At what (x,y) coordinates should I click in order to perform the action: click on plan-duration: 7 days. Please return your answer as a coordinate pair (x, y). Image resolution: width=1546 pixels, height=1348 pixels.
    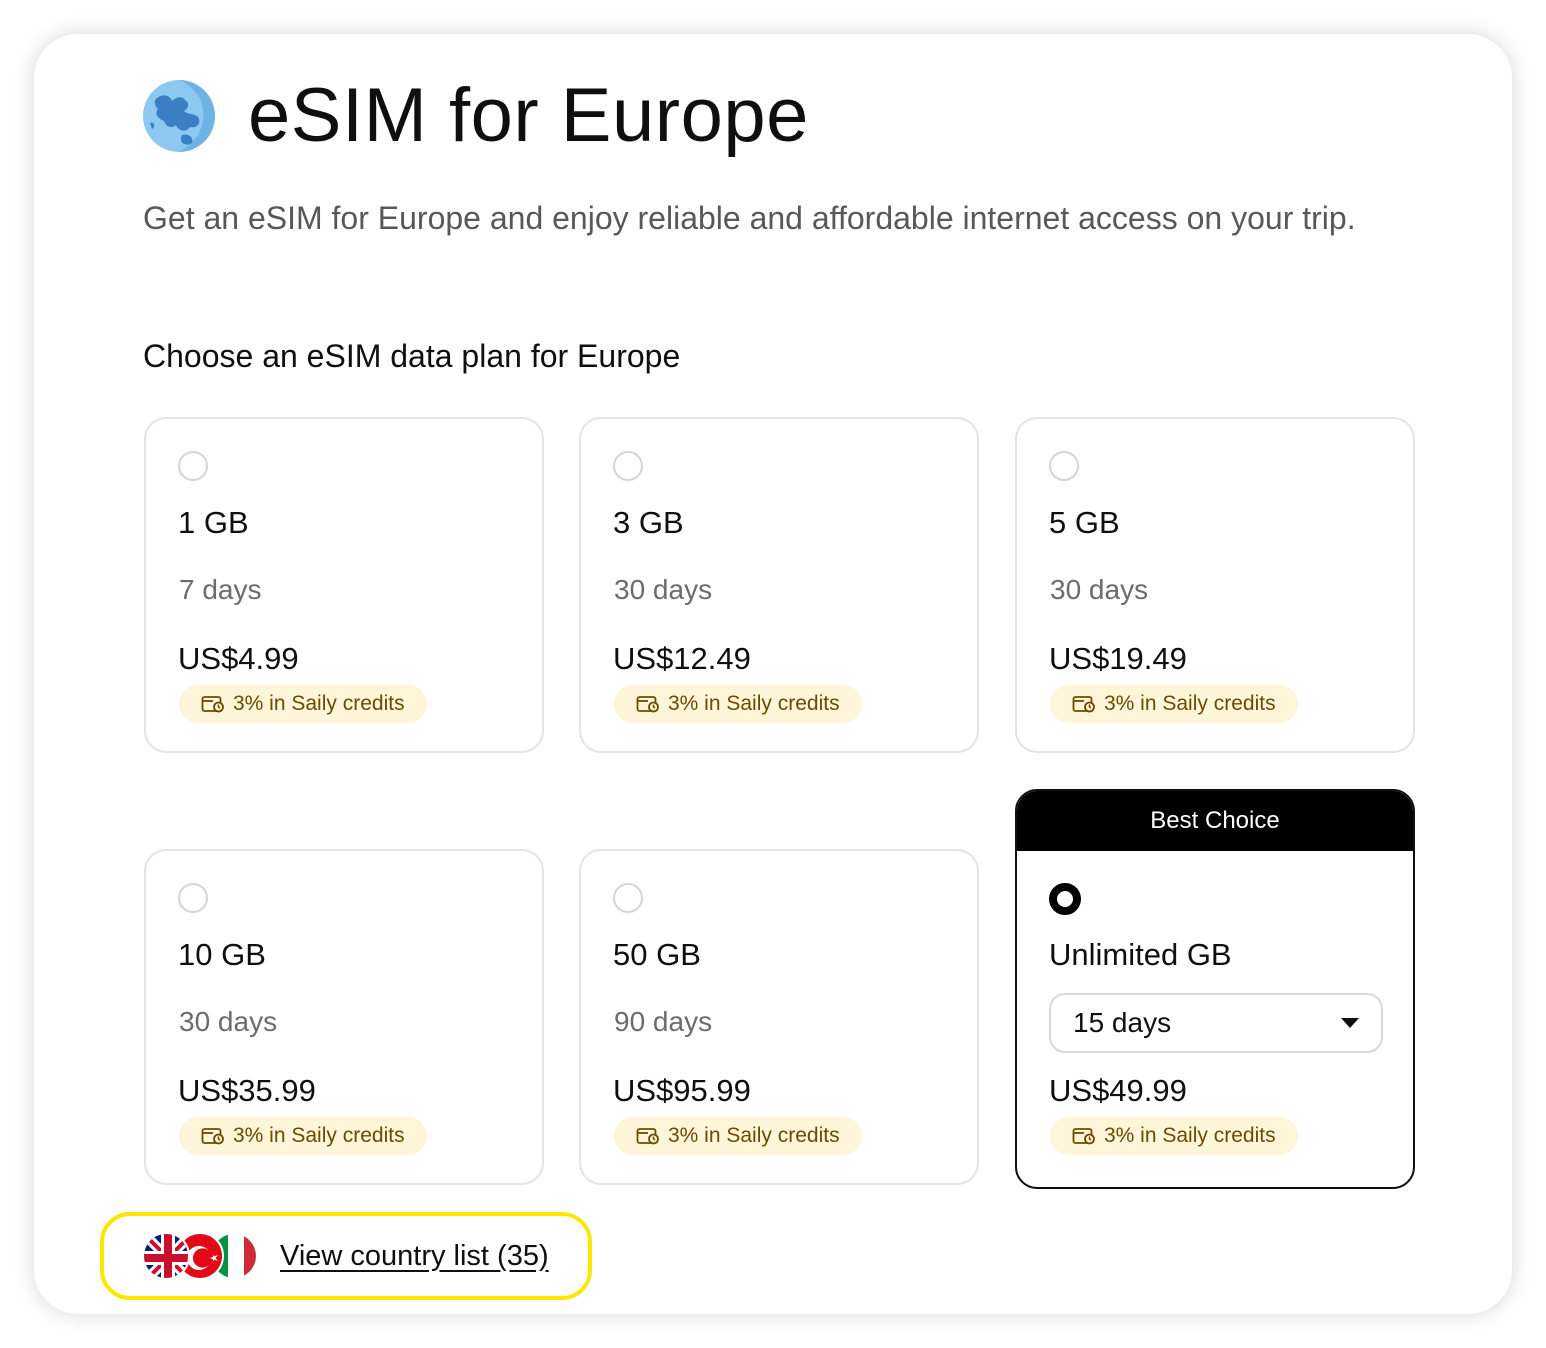
    Looking at the image, I should click on (220, 589).